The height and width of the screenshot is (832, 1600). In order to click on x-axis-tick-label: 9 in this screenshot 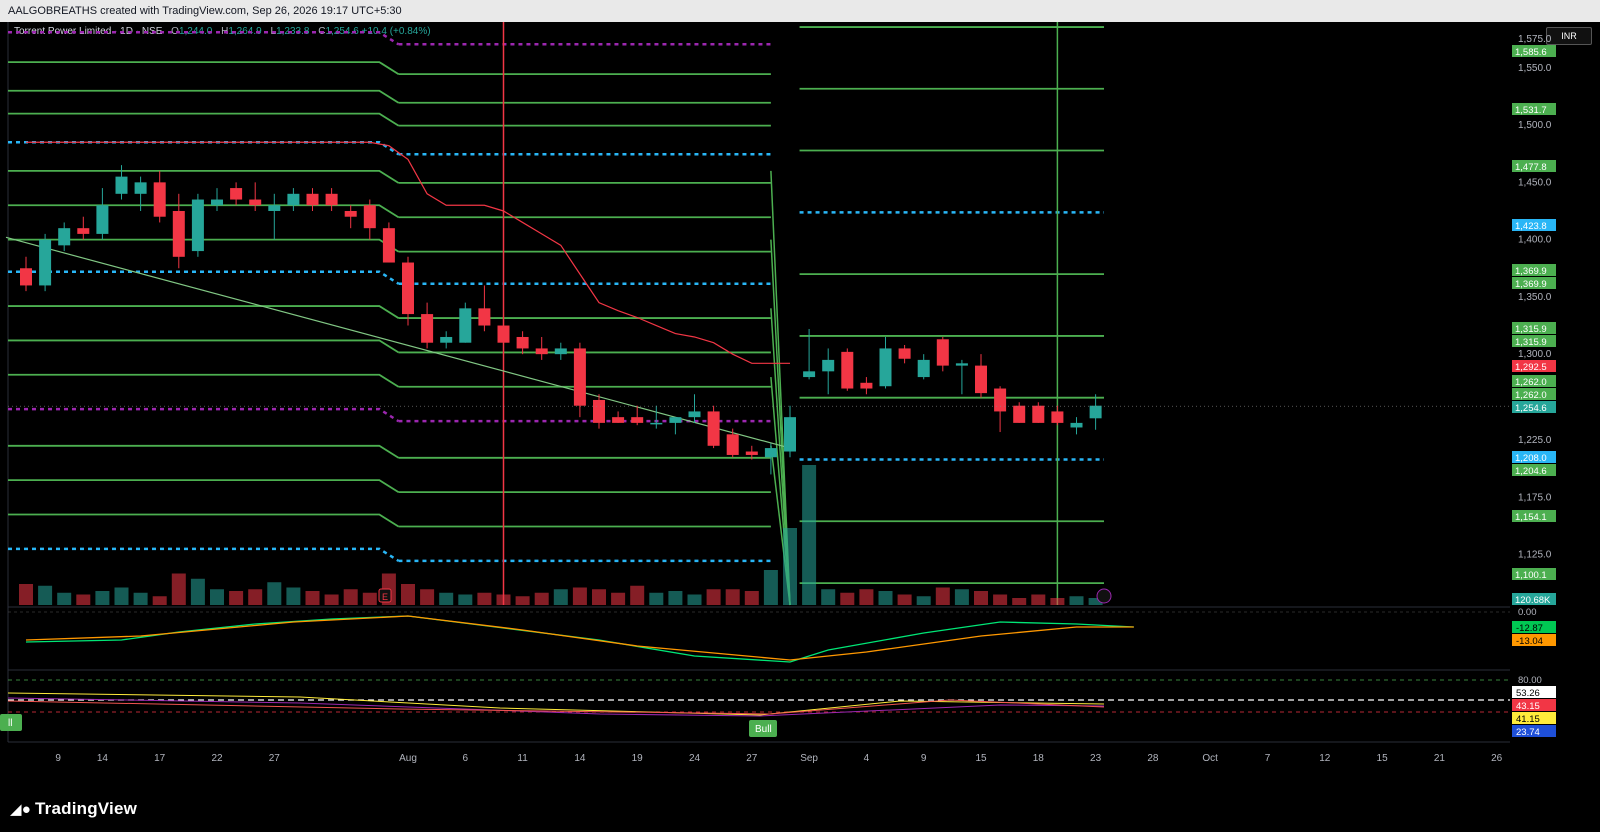, I will do `click(924, 758)`.